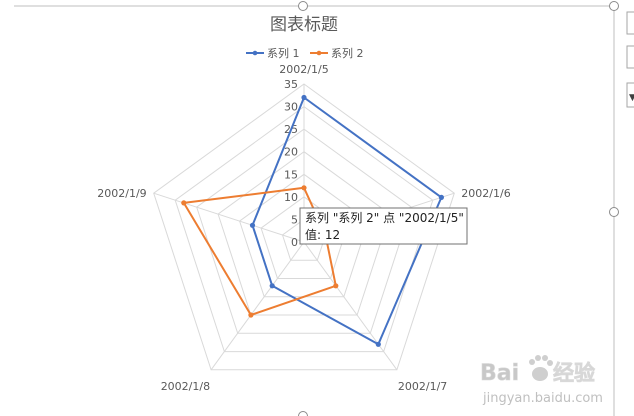  What do you see at coordinates (303, 69) in the screenshot?
I see `category-label: 2002/1/5` at bounding box center [303, 69].